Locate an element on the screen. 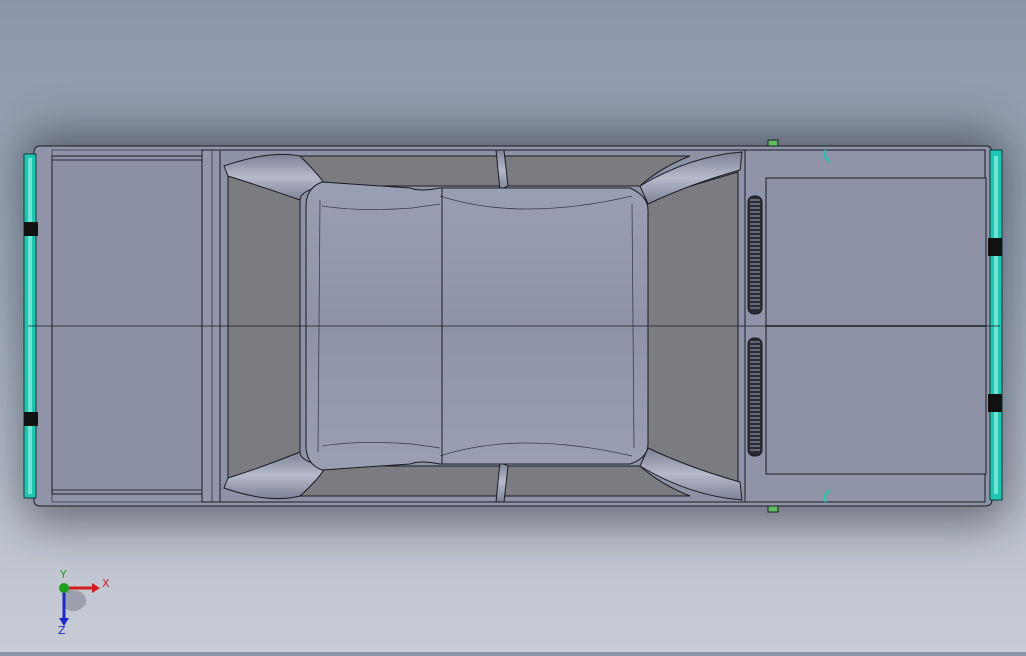 This screenshot has width=1026, height=656. y-axis-icon is located at coordinates (64, 588).